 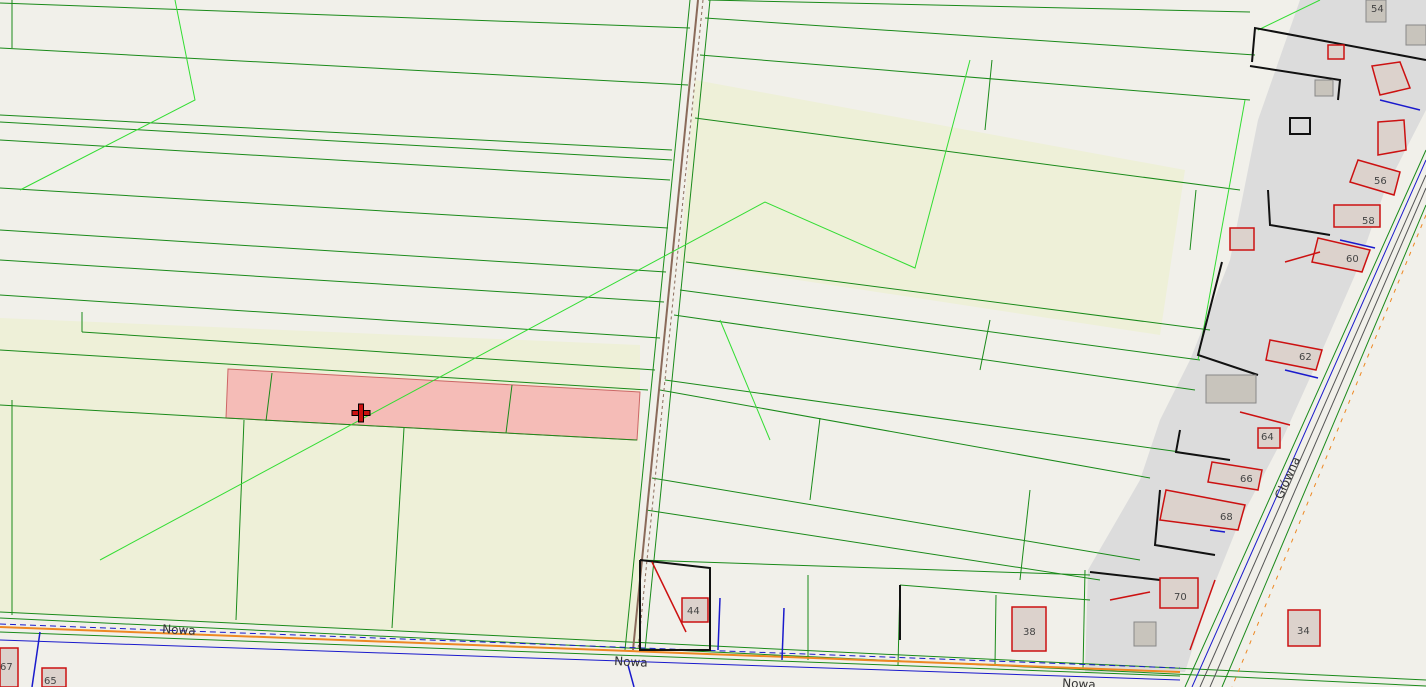 I want to click on house-number: 65, so click(x=50, y=681).